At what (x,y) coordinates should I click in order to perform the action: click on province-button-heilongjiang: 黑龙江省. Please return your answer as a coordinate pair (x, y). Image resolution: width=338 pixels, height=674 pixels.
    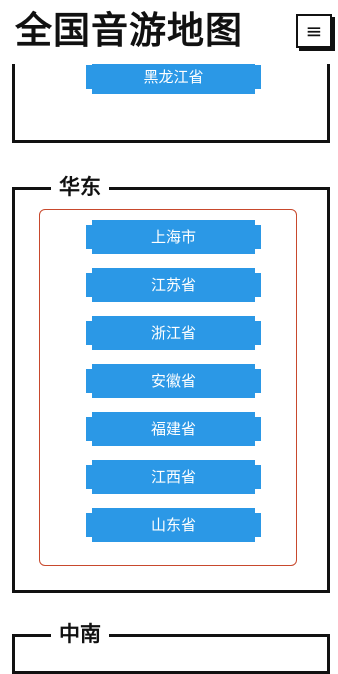
    Looking at the image, I should click on (173, 77).